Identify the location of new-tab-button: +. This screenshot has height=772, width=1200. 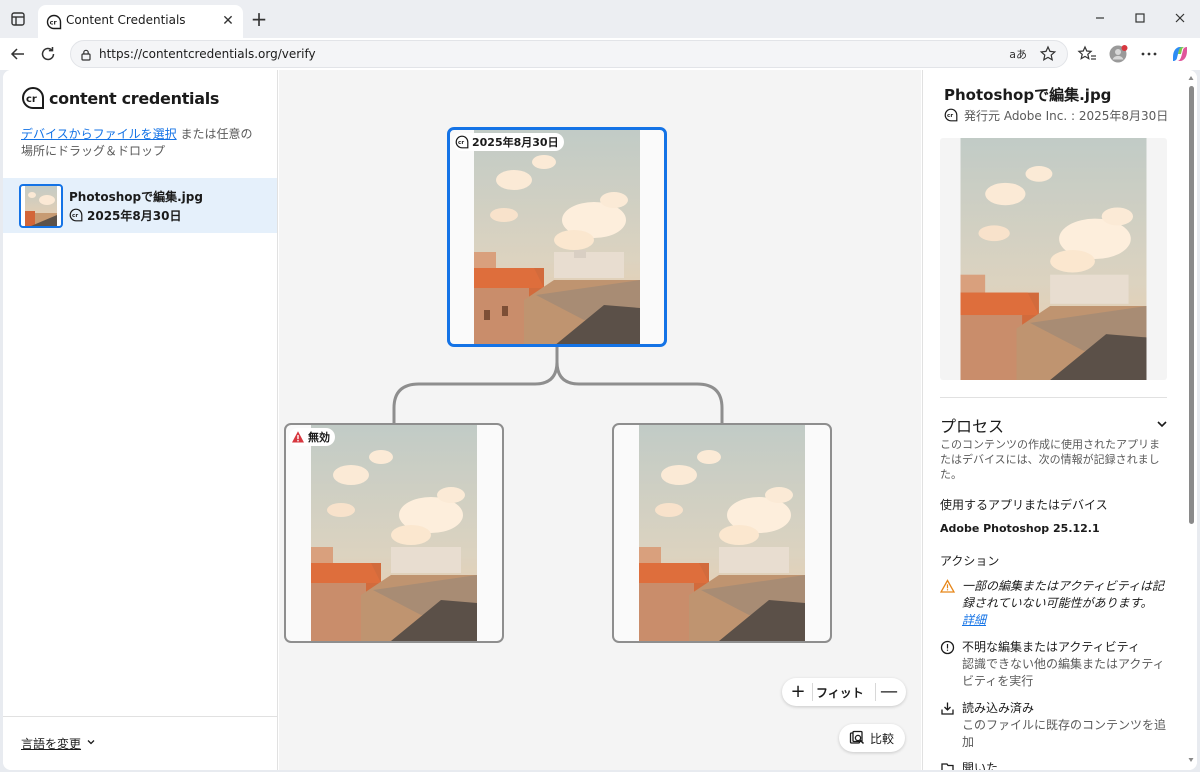
(259, 19).